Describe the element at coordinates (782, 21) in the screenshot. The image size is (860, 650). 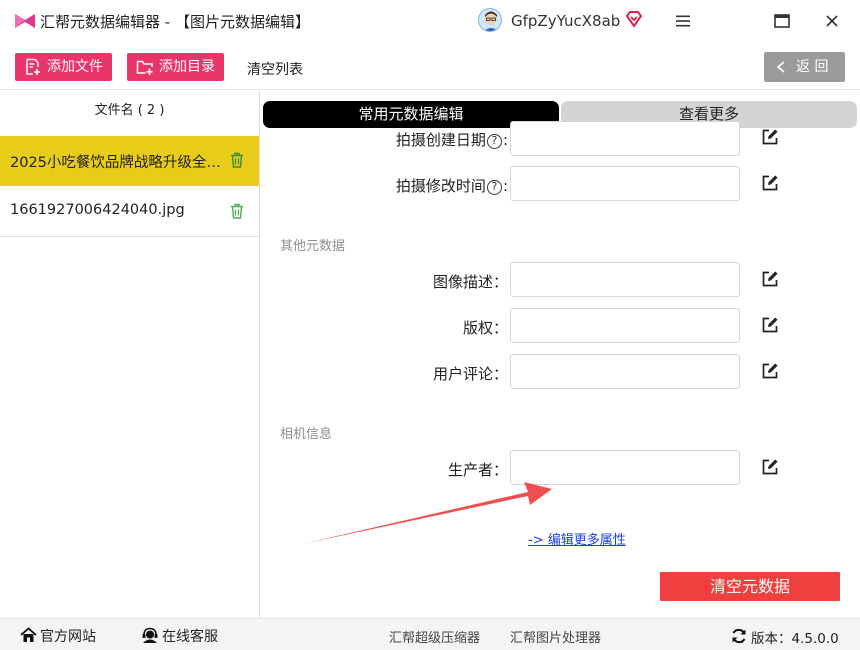
I see `maximize-icon` at that location.